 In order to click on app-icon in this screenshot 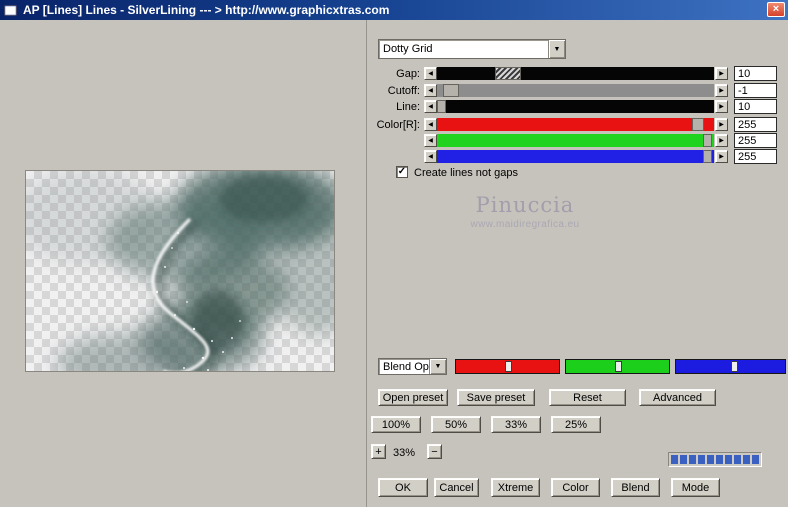, I will do `click(10, 10)`.